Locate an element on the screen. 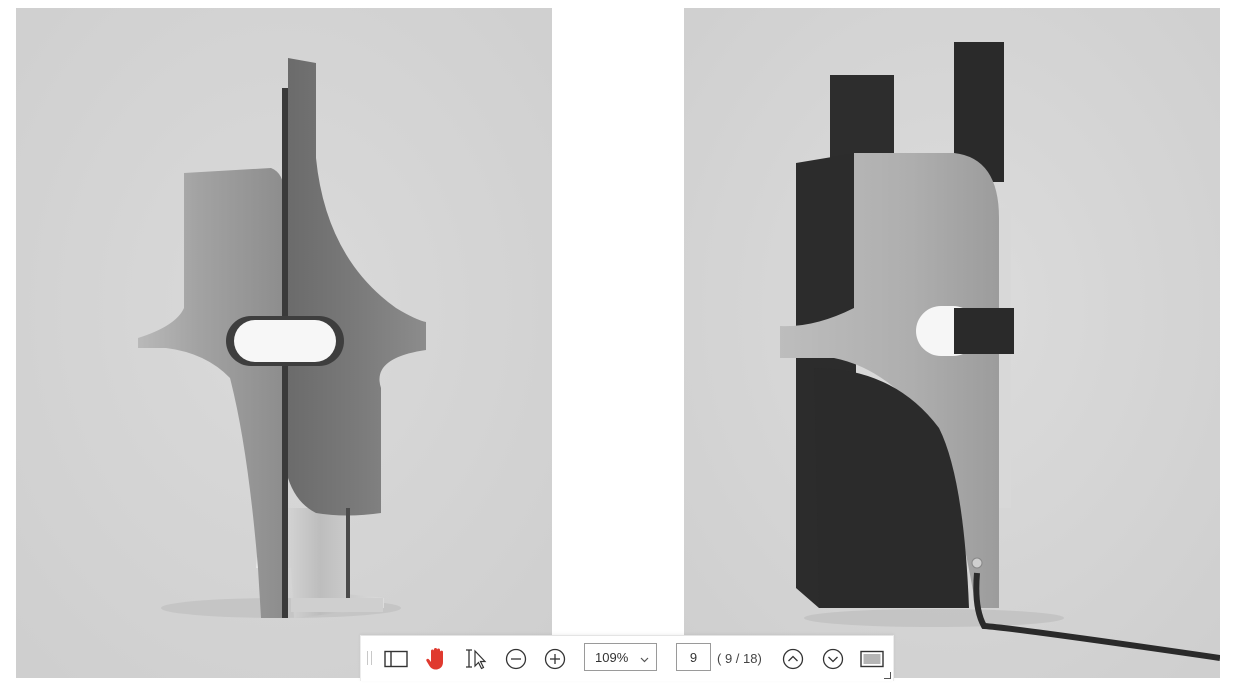 The width and height of the screenshot is (1245, 690). page-number-input is located at coordinates (693, 657).